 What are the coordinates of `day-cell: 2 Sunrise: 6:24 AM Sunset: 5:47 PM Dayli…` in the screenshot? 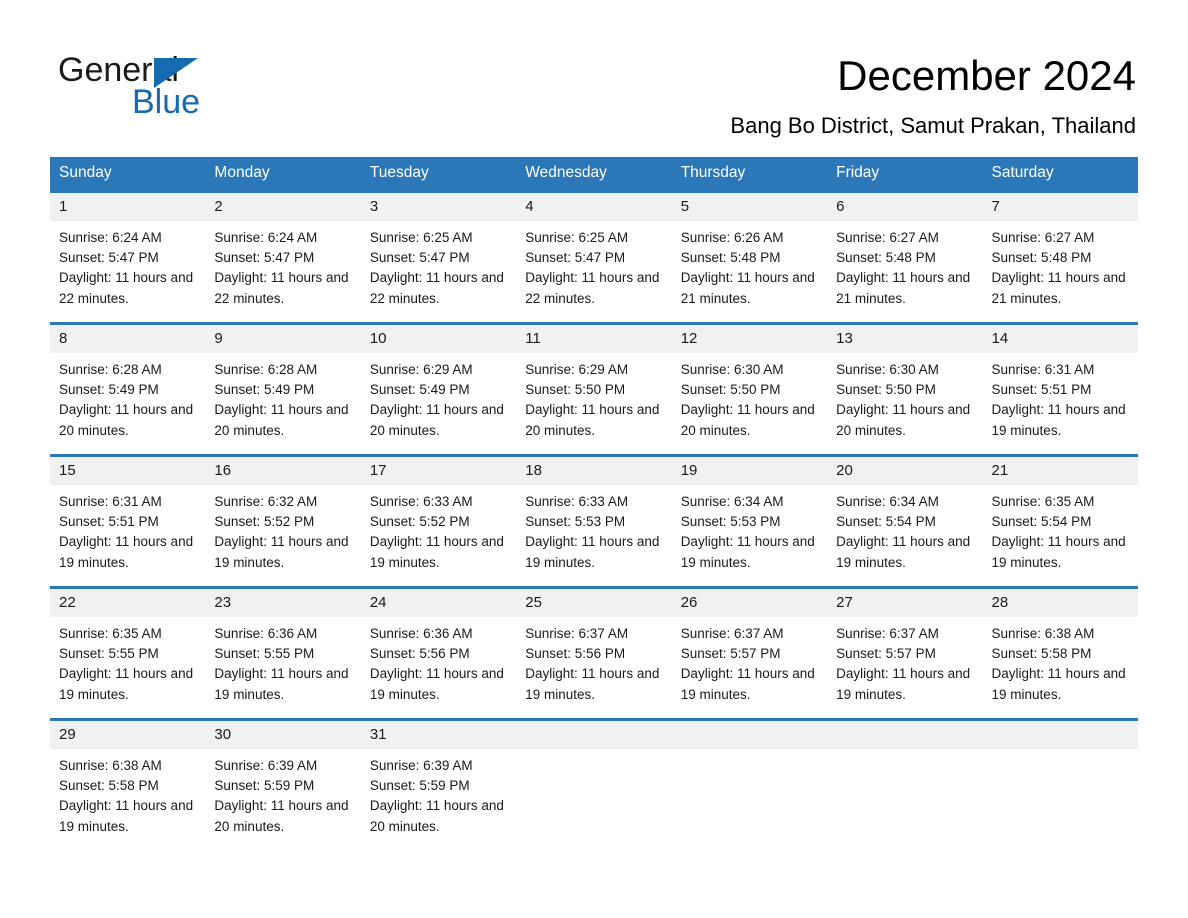 It's located at (283, 257).